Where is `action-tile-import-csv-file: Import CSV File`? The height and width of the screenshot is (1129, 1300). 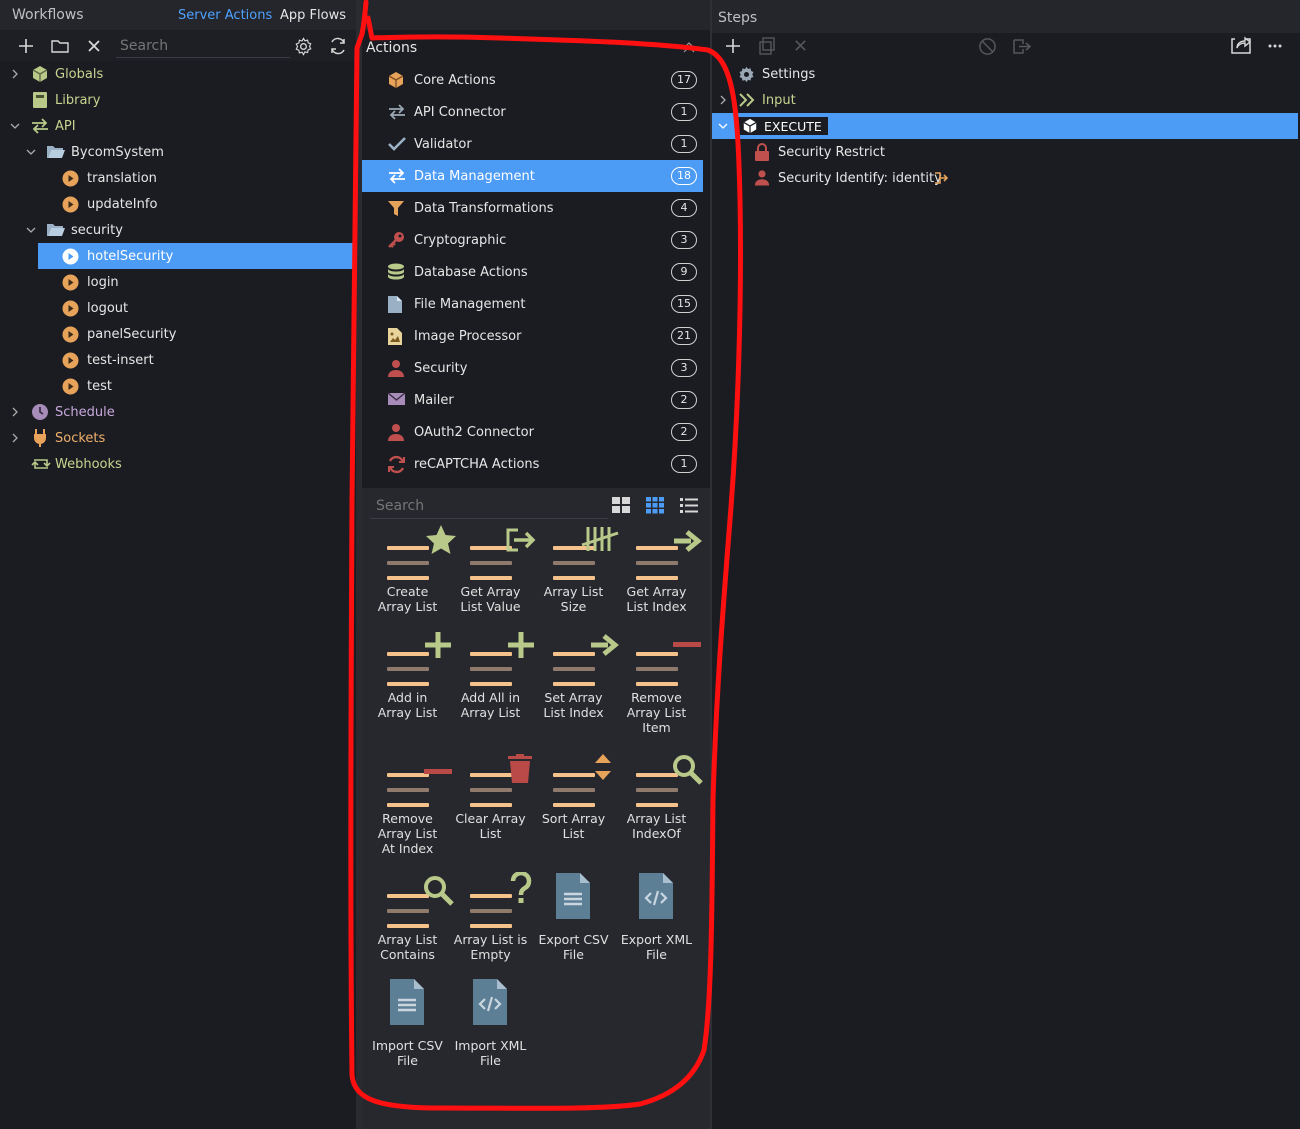
action-tile-import-csv-file: Import CSV File is located at coordinates (407, 1022).